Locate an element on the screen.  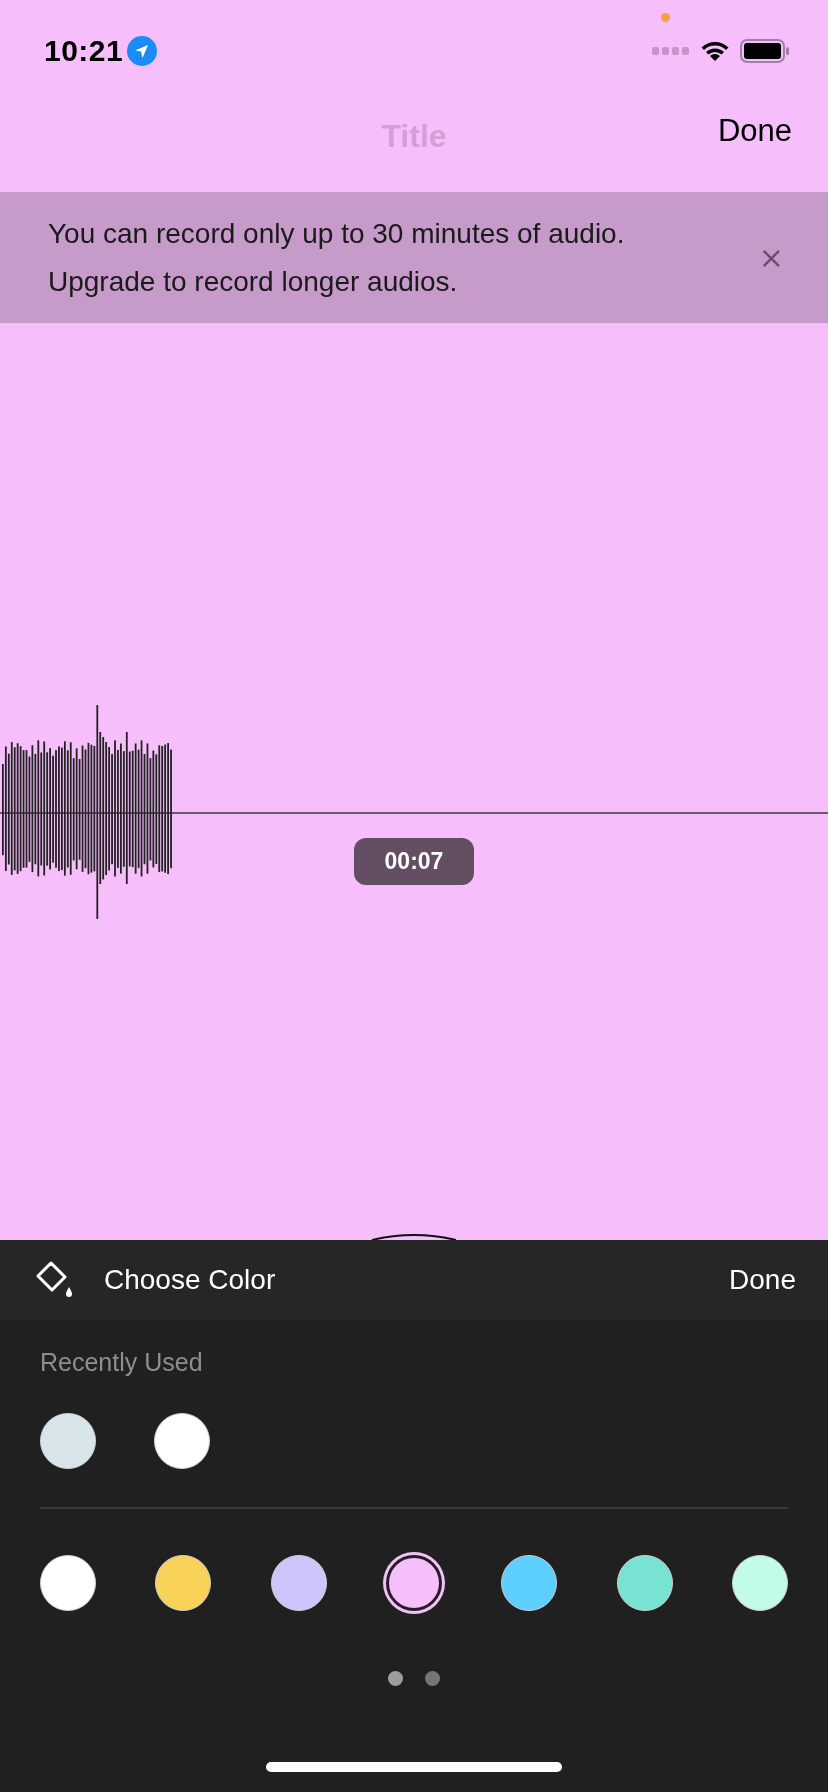
location-icon is located at coordinates (142, 50).